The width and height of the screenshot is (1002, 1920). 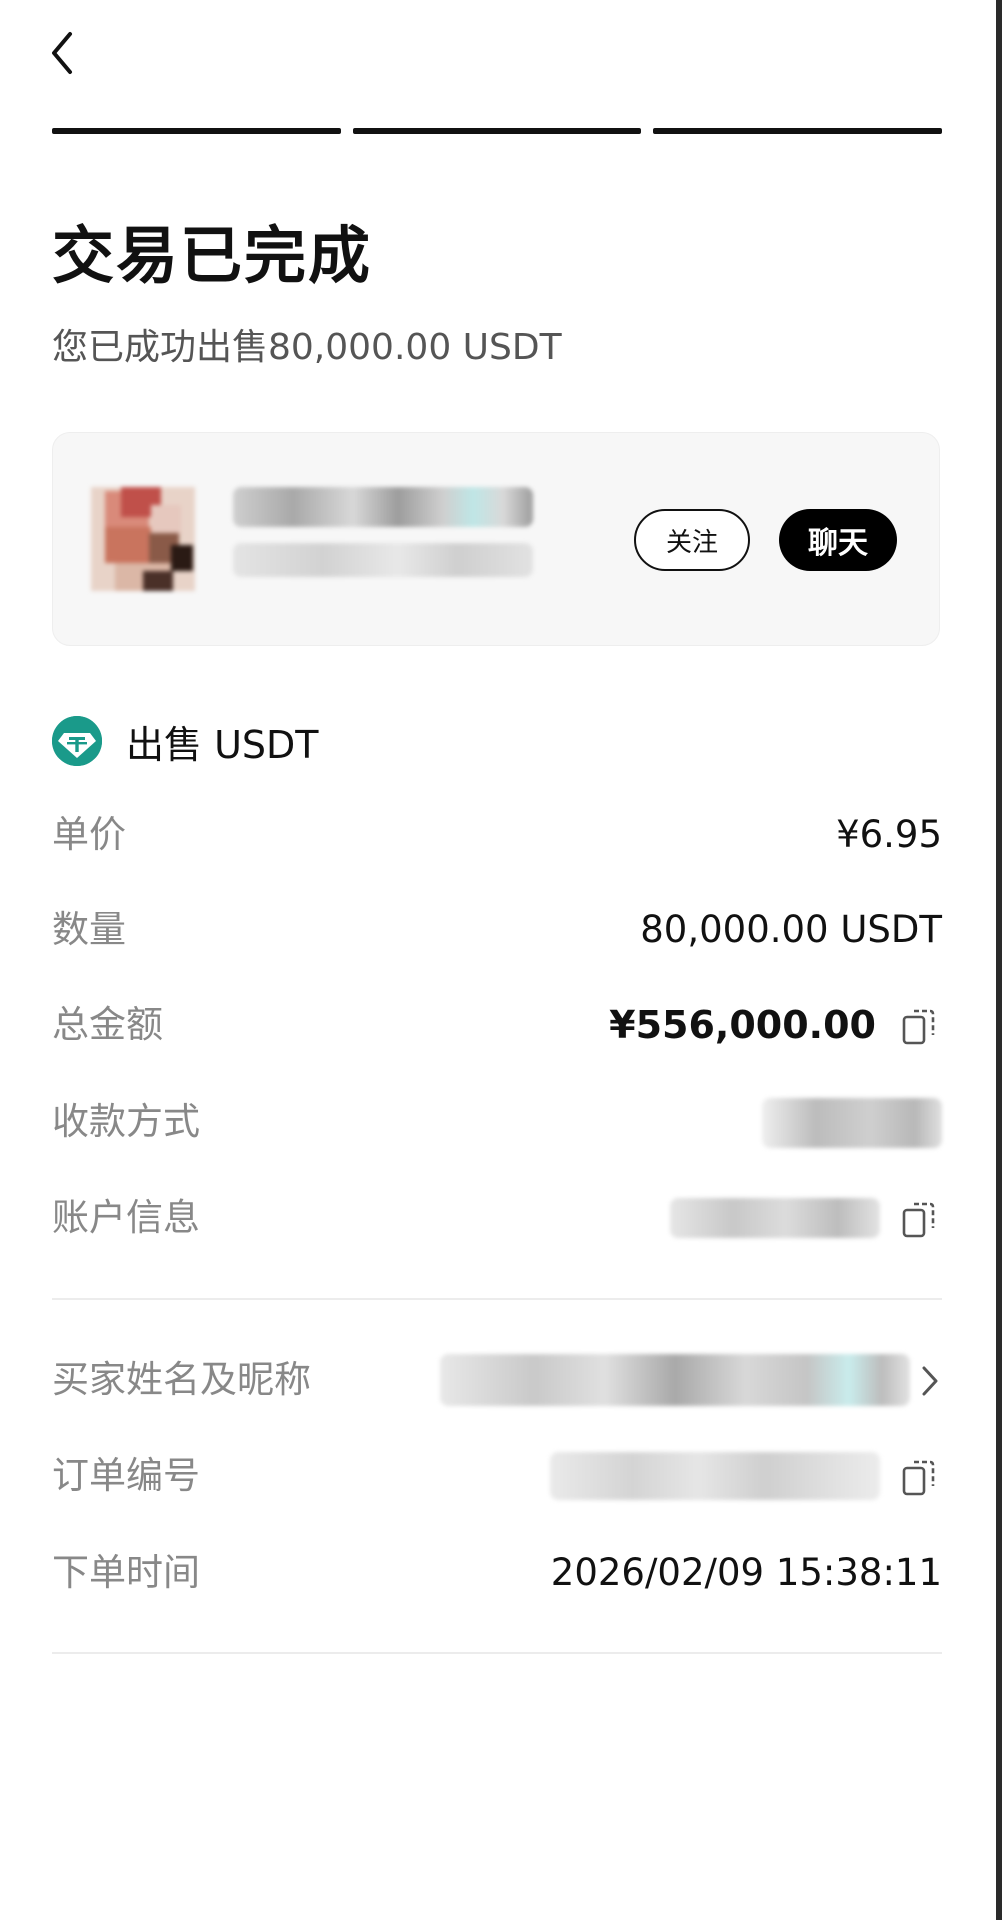 I want to click on buyer-name-redacted, so click(x=675, y=1380).